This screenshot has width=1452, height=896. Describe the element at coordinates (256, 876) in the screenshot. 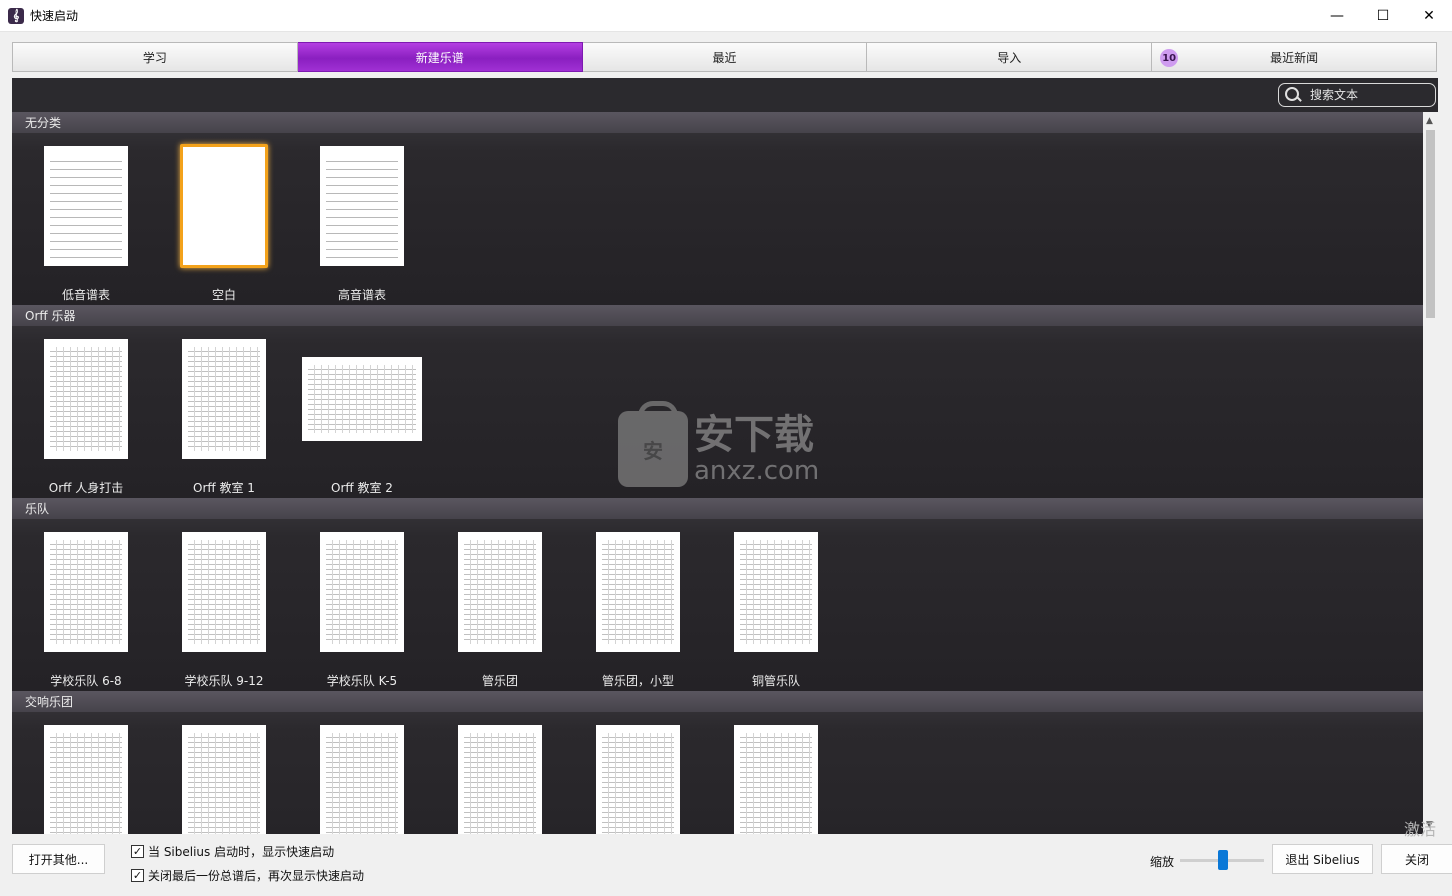

I see `checkbox-label: 关闭最后一份总谱后，再次显示快速启动` at that location.